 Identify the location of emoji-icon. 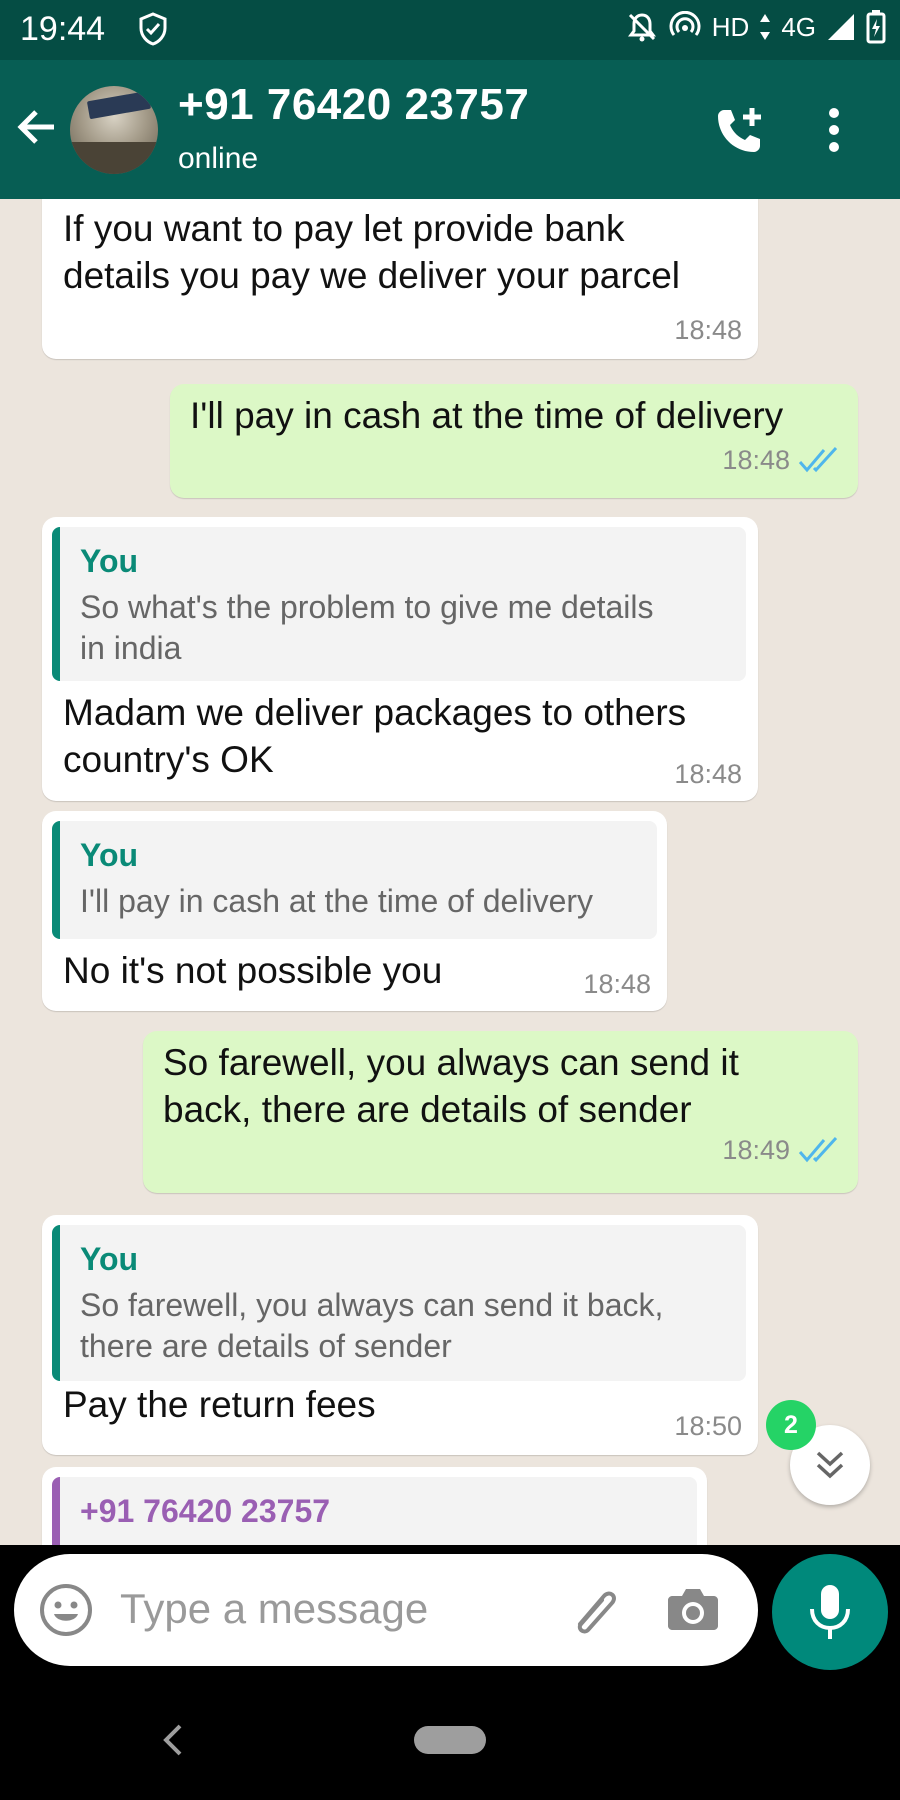
(66, 1612).